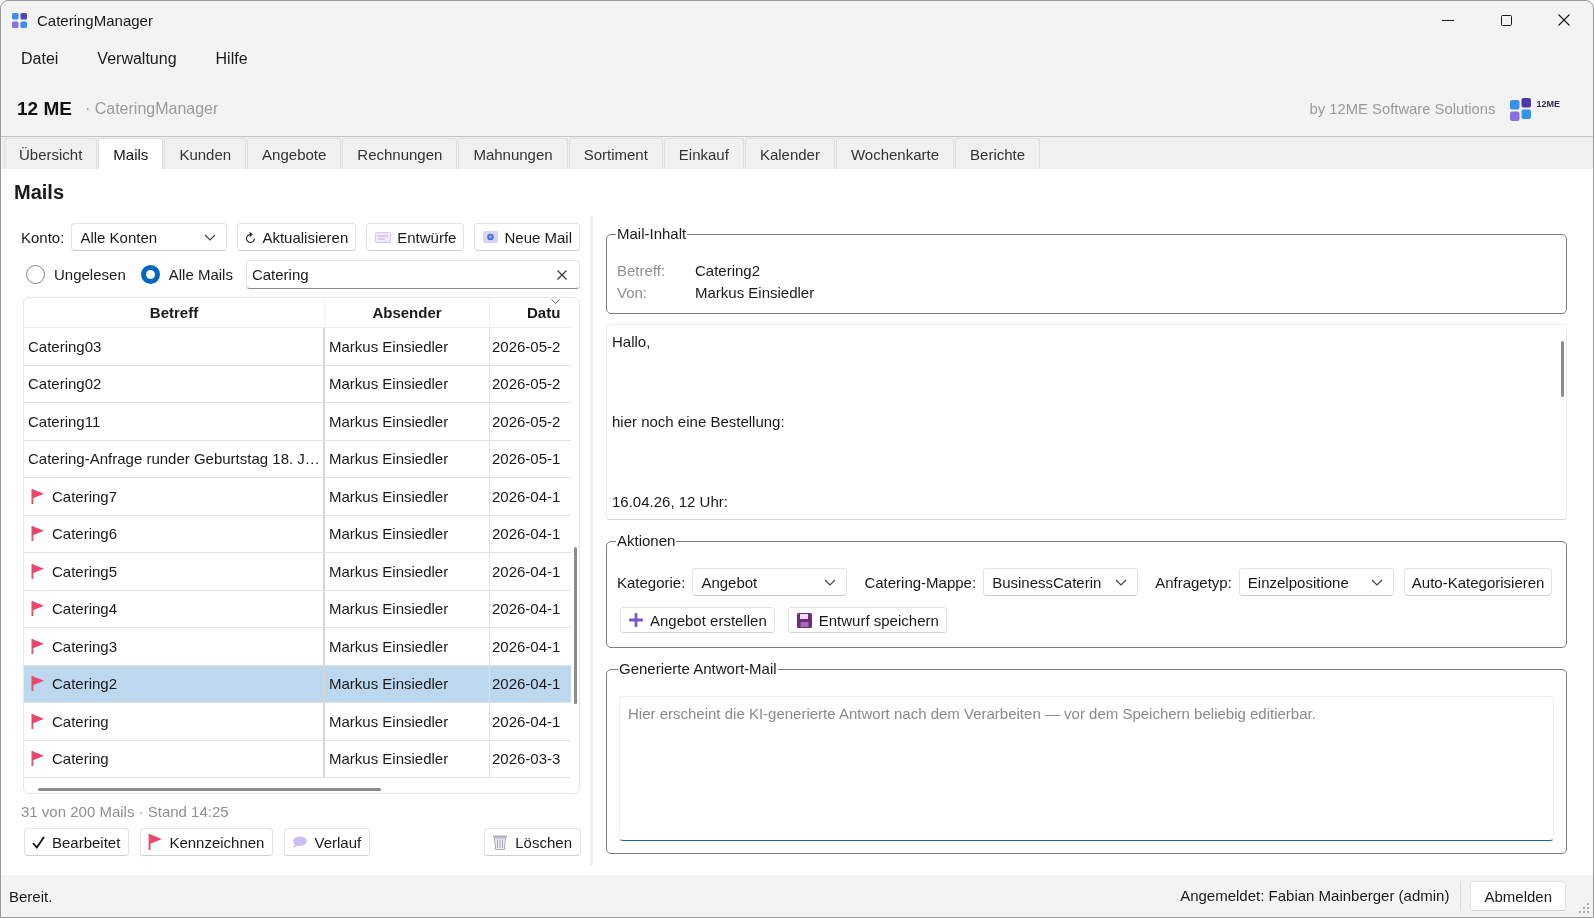 This screenshot has width=1594, height=918. What do you see at coordinates (500, 842) in the screenshot?
I see `trash-icon` at bounding box center [500, 842].